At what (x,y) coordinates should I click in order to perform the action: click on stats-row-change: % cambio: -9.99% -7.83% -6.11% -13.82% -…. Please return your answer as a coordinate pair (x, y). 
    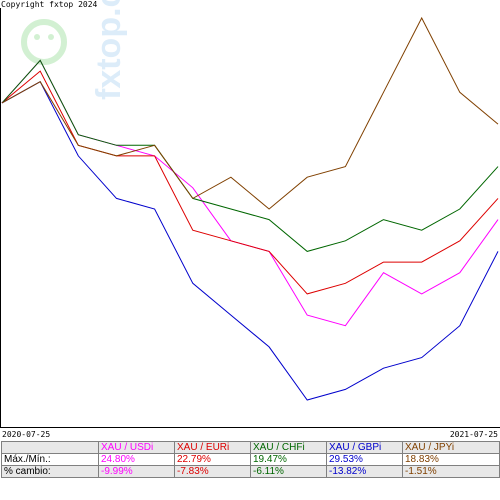
    Looking at the image, I should click on (250, 471).